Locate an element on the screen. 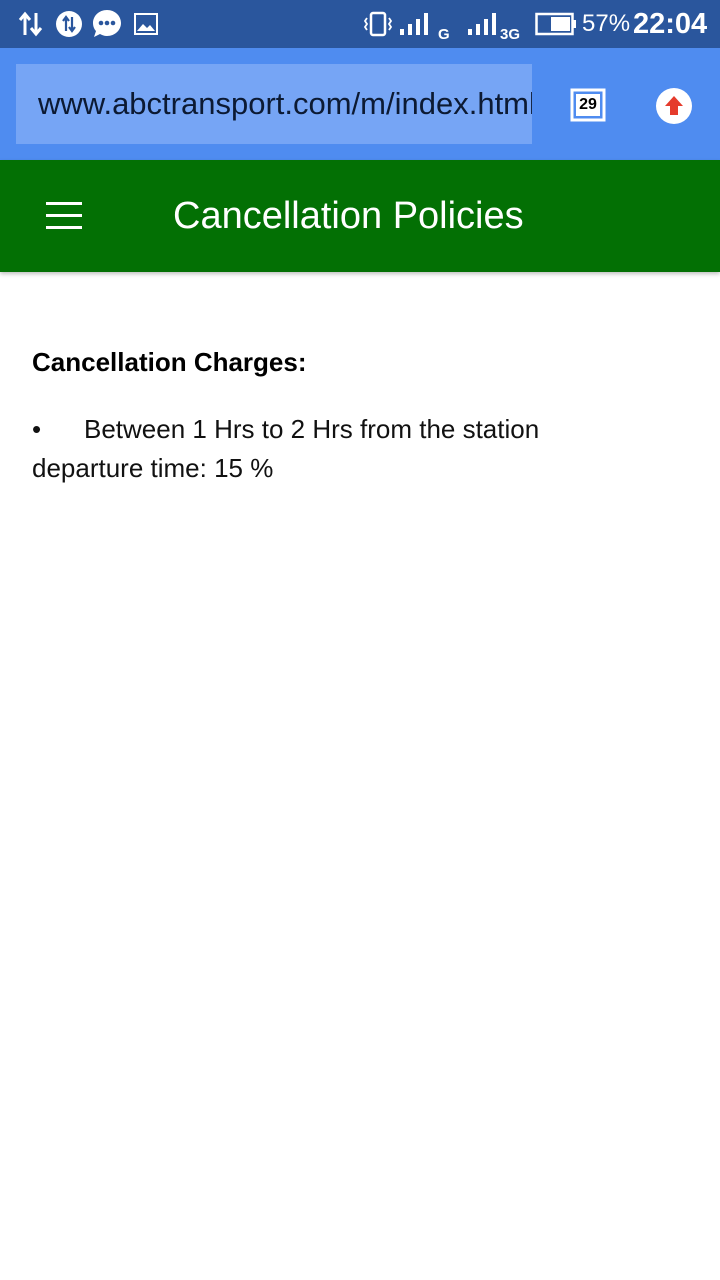 This screenshot has width=720, height=1280. url-bar: www.abctransport.com/m/index.html is located at coordinates (274, 104).